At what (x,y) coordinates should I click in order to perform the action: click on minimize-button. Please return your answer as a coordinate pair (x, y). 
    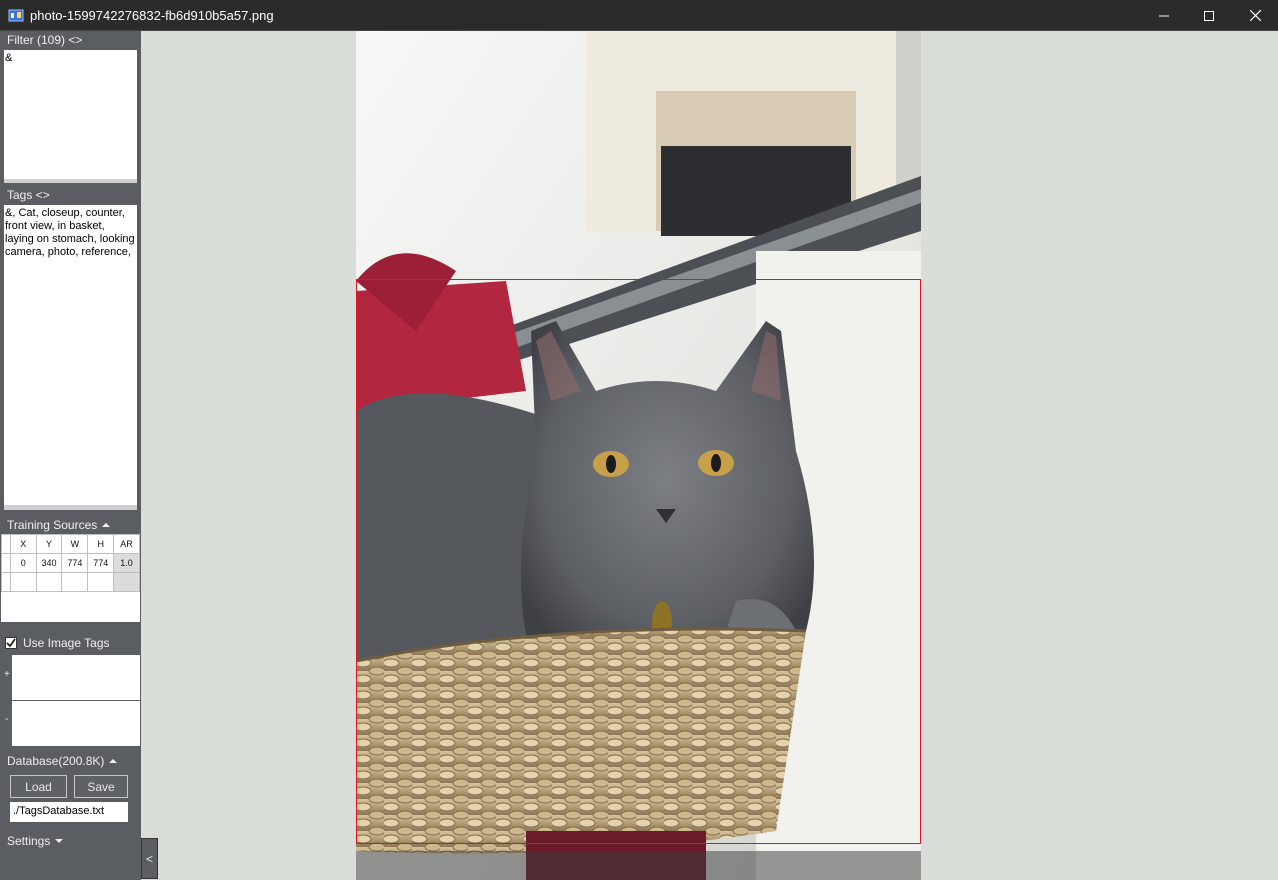
    Looking at the image, I should click on (1164, 15).